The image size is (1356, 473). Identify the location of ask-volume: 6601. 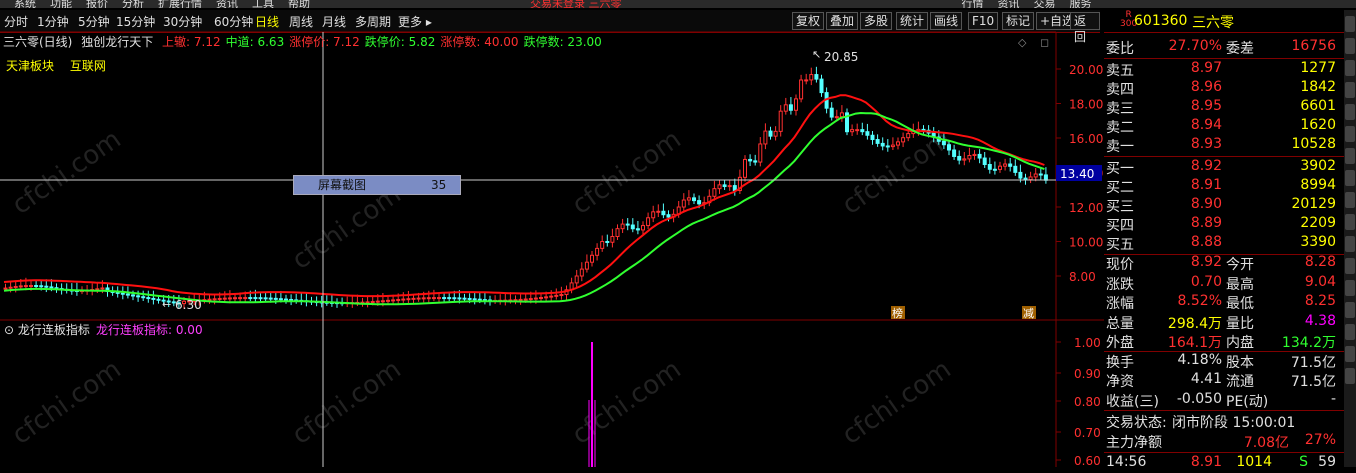
(1318, 106).